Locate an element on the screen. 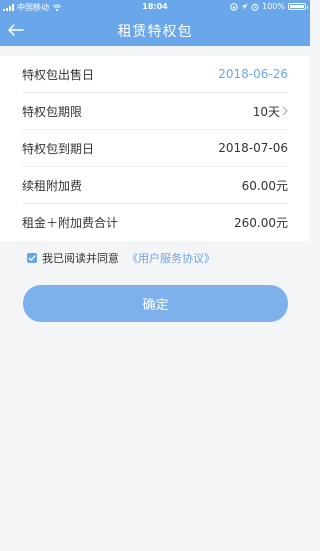 The width and height of the screenshot is (320, 551). battery-icon is located at coordinates (298, 6).